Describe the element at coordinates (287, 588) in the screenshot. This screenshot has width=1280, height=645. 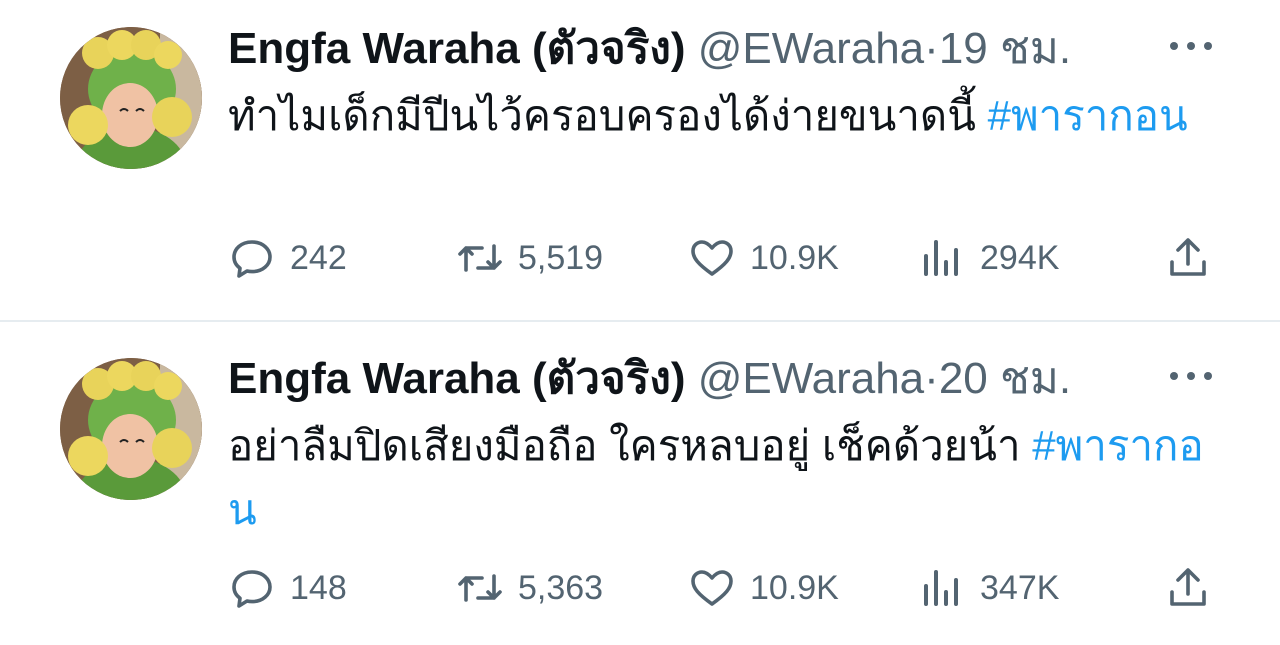
I see `reply-button: 148` at that location.